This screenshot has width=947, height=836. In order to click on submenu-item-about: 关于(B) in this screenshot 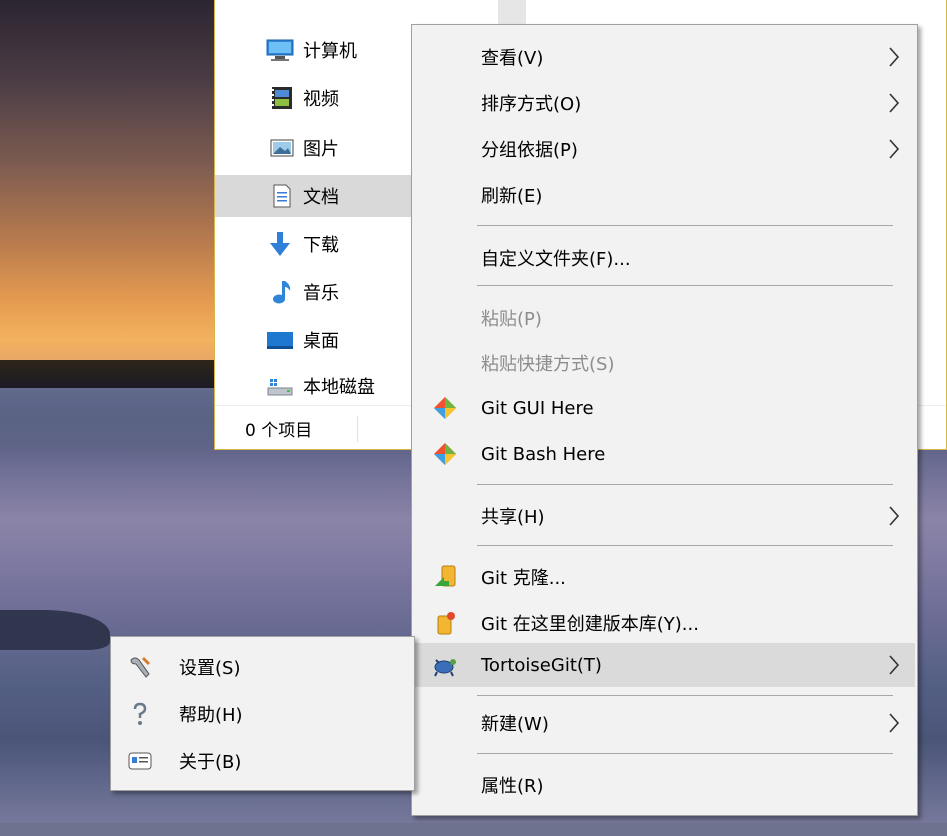, I will do `click(262, 761)`.